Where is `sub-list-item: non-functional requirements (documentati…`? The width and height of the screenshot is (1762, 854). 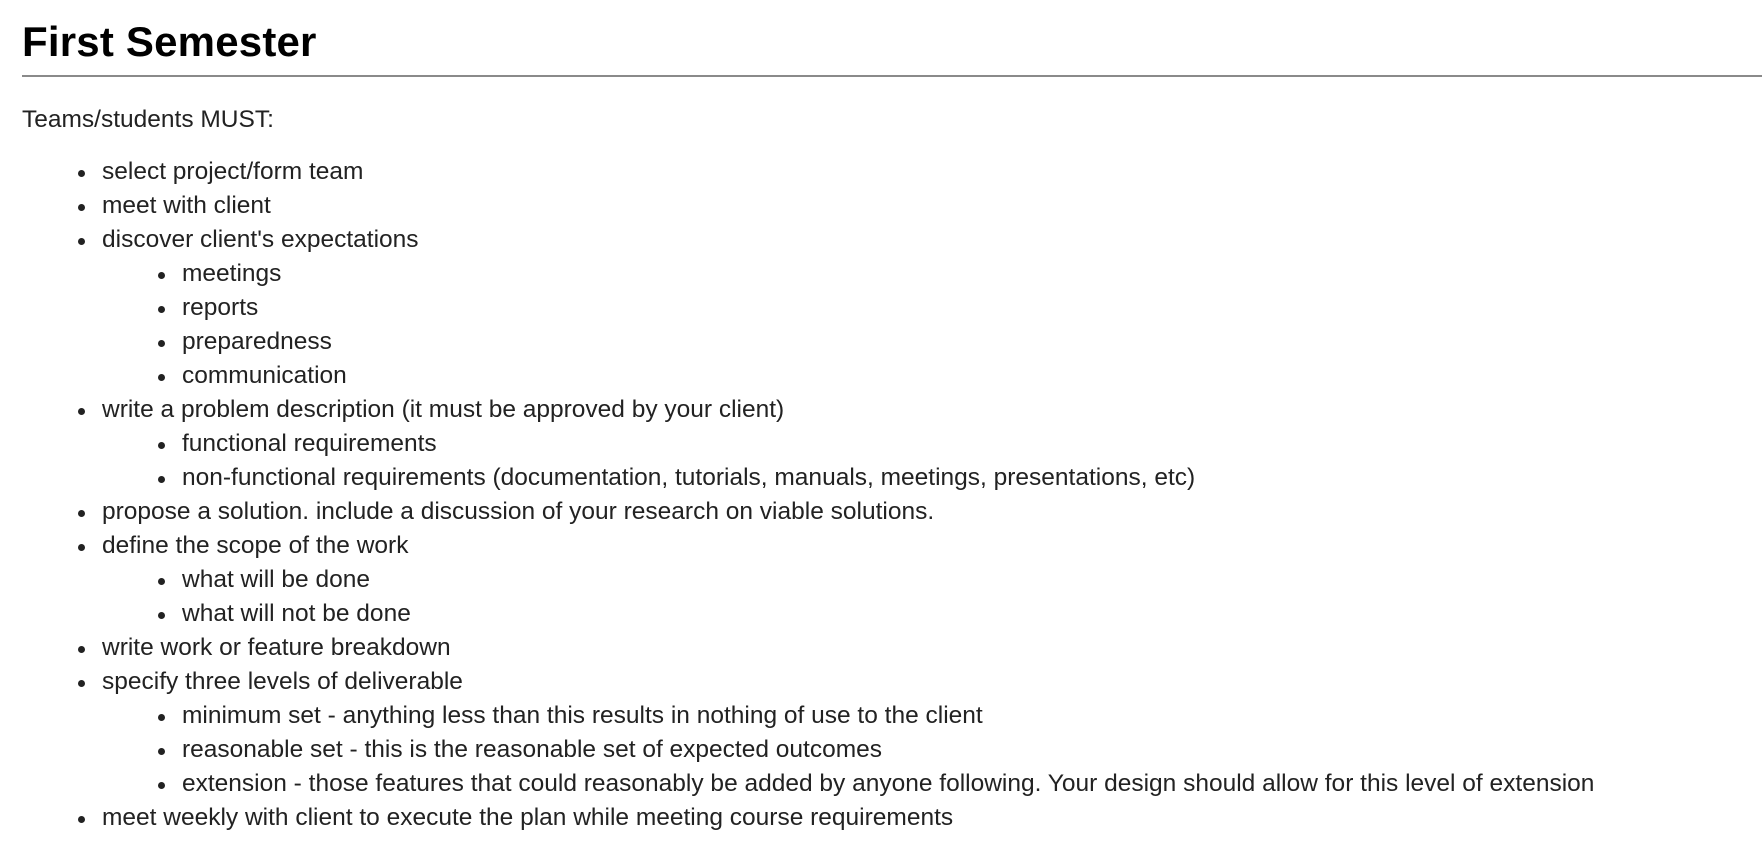 sub-list-item: non-functional requirements (documentati… is located at coordinates (960, 478).